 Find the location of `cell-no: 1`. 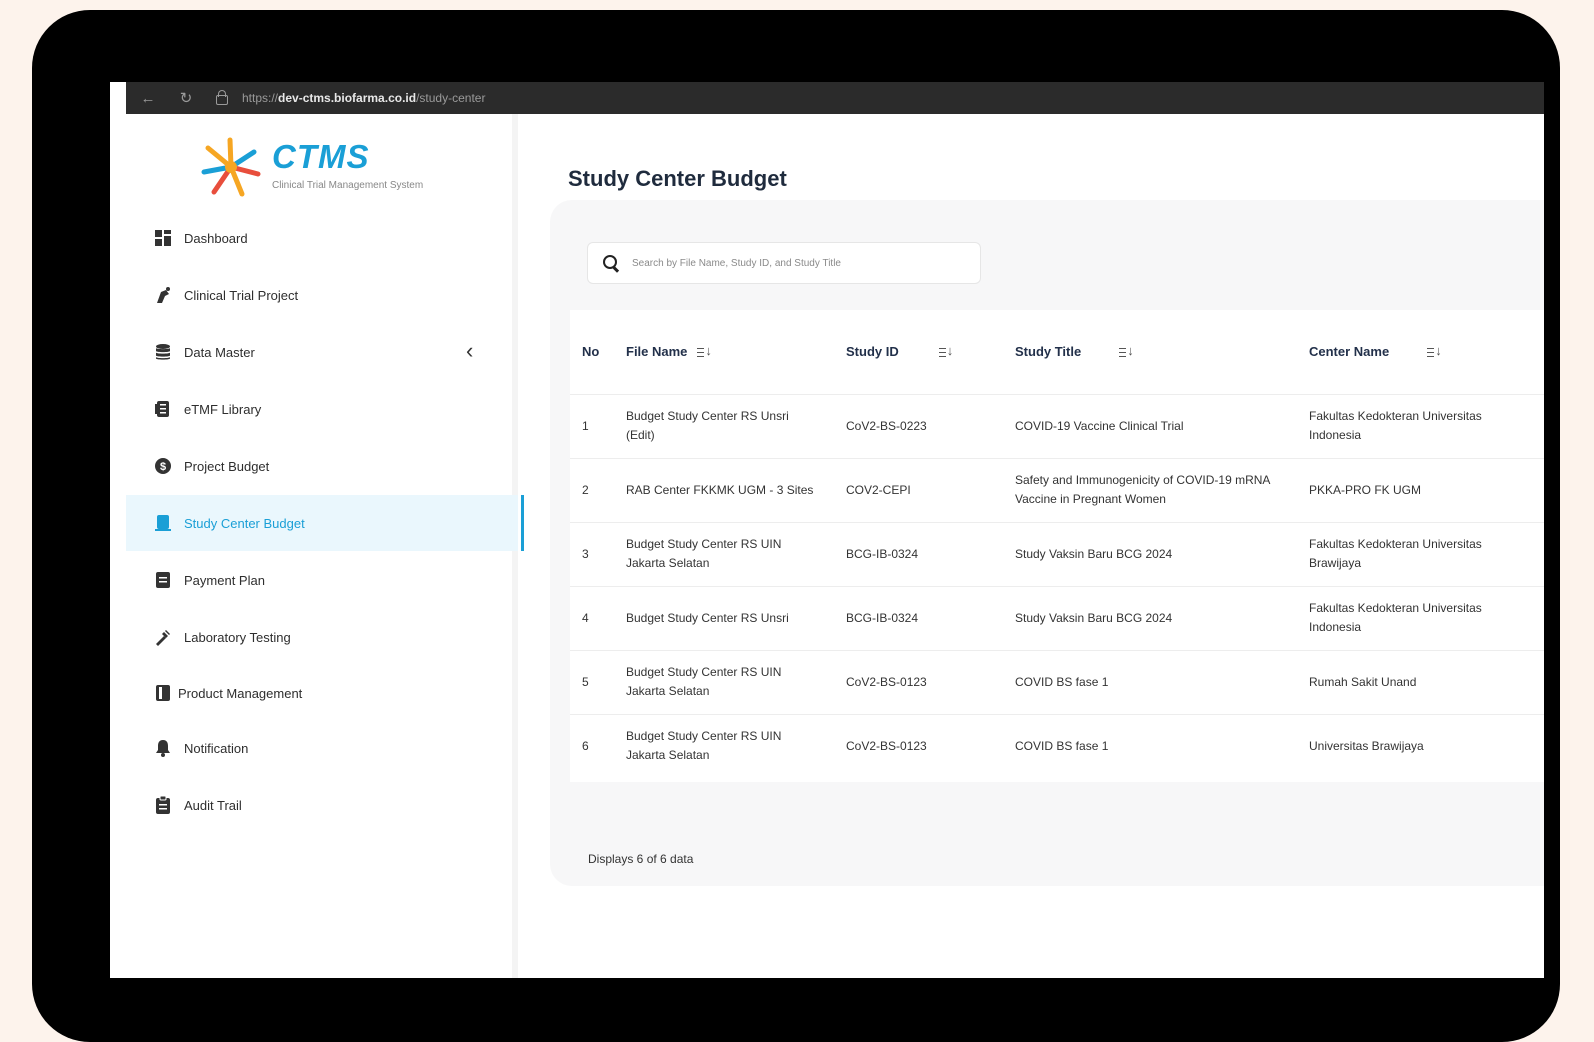

cell-no: 1 is located at coordinates (592, 425).